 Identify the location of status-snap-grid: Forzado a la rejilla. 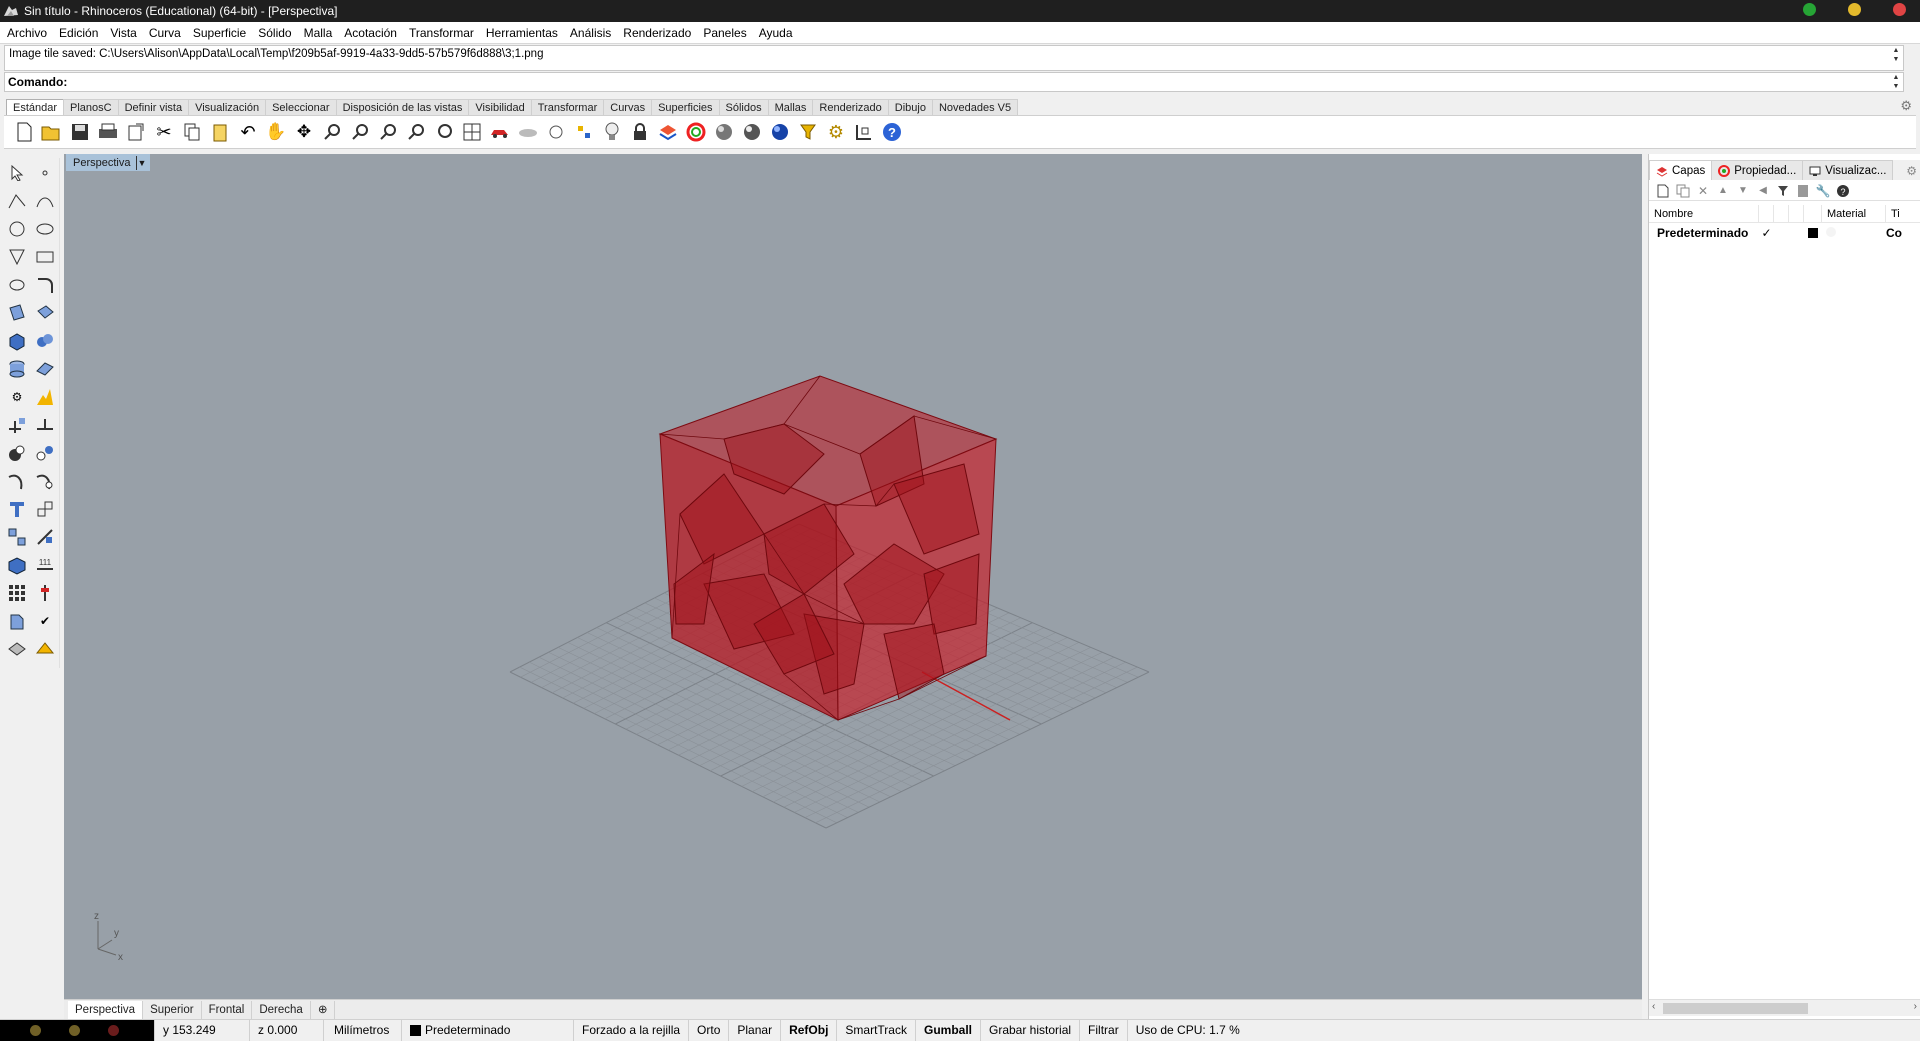
(632, 1030).